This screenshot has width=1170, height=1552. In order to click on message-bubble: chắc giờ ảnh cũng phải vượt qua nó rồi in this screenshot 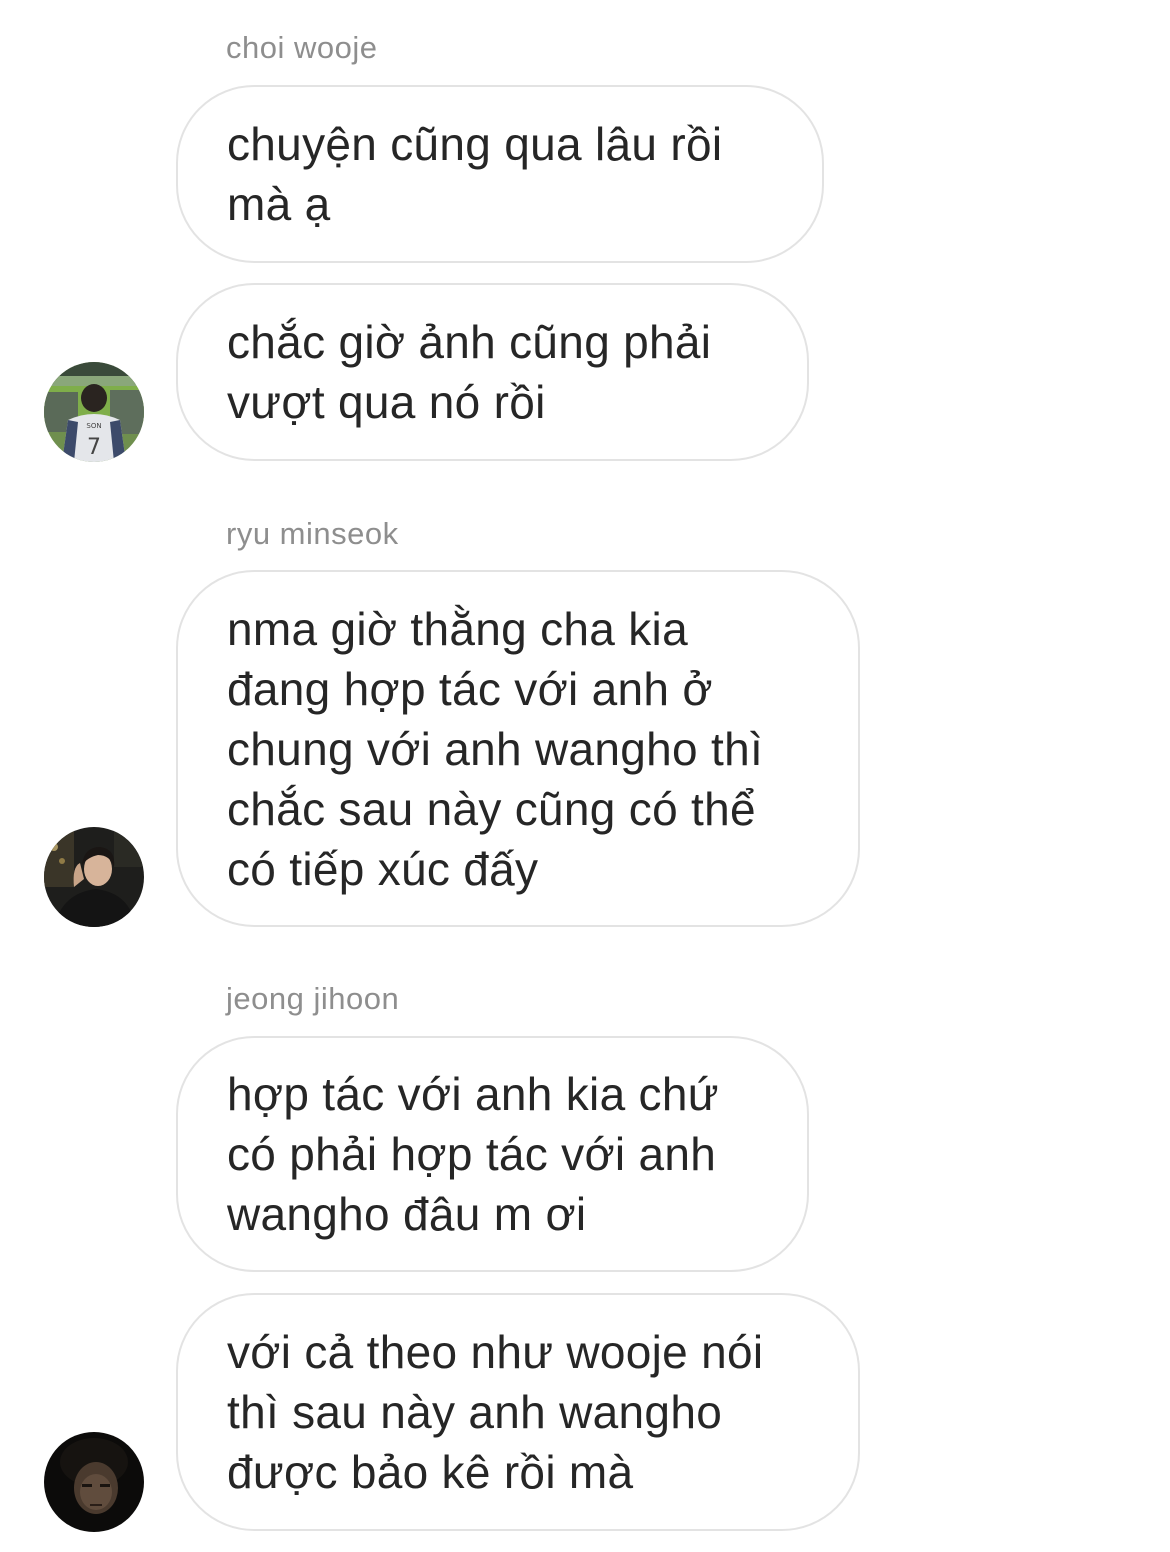, I will do `click(492, 372)`.